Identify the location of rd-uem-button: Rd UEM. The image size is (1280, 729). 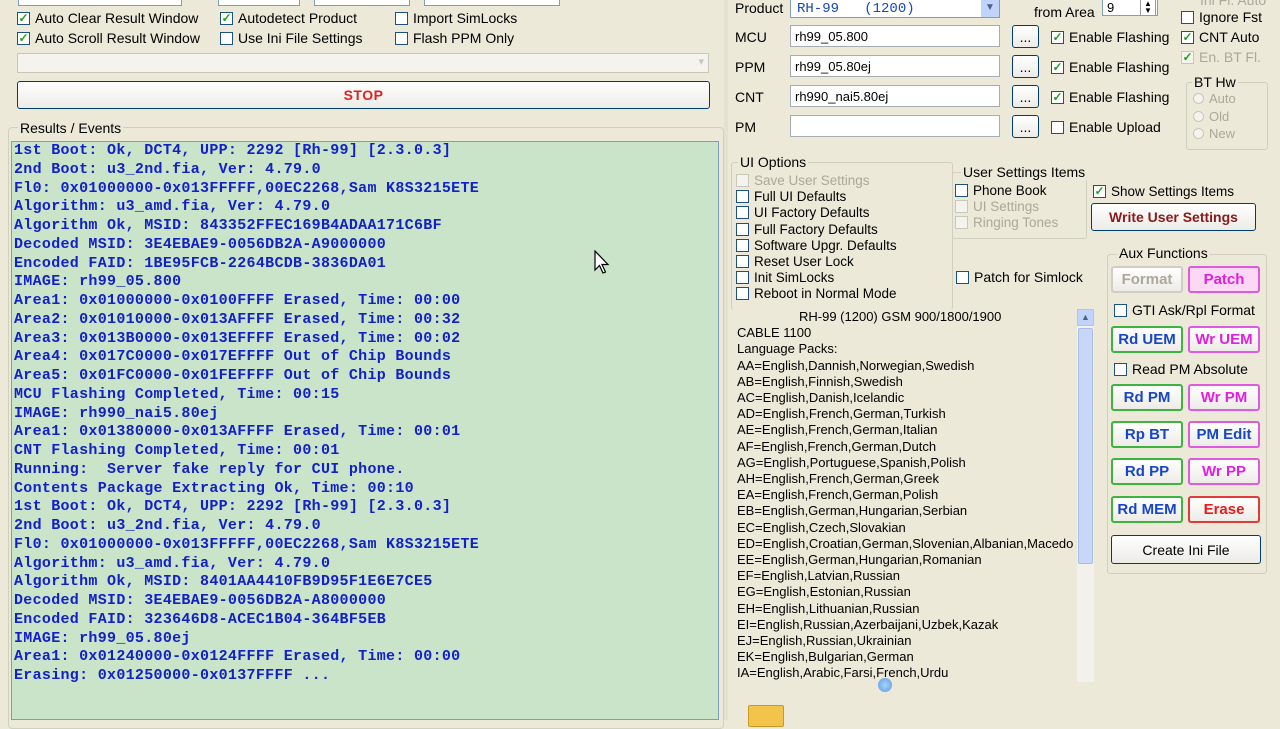
(1147, 339).